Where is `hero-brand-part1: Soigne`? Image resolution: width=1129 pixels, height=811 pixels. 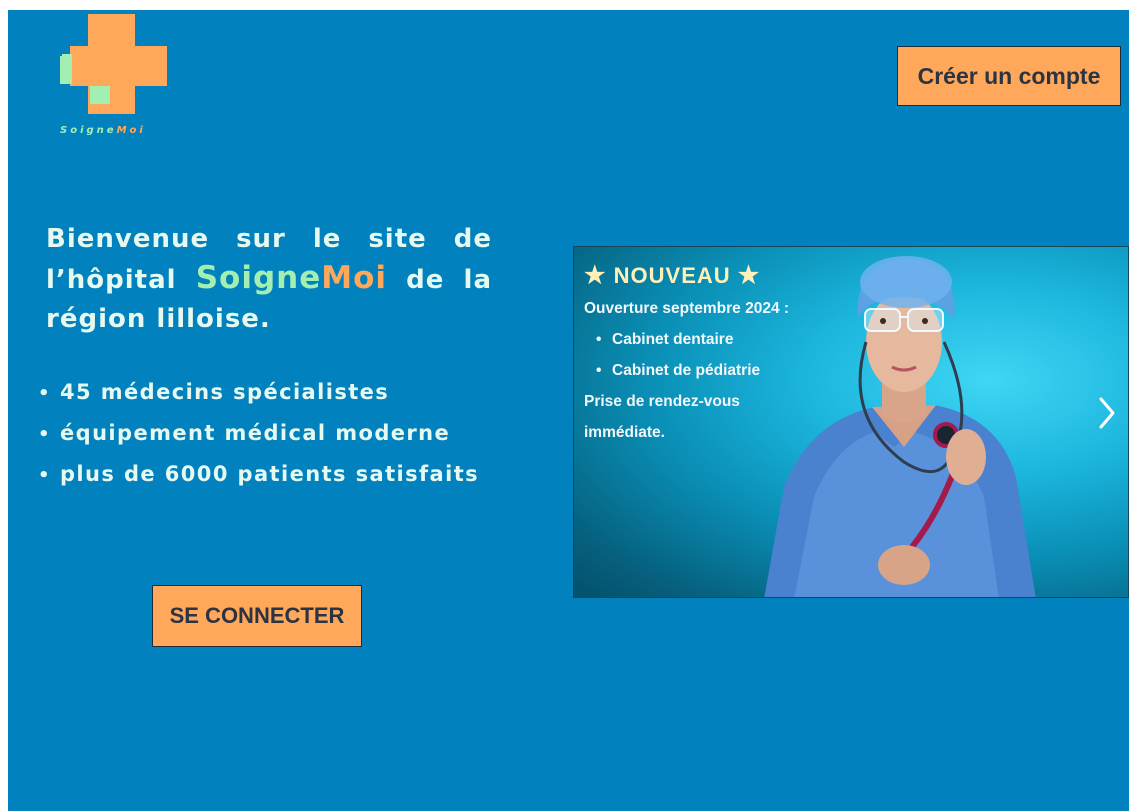 hero-brand-part1: Soigne is located at coordinates (258, 278).